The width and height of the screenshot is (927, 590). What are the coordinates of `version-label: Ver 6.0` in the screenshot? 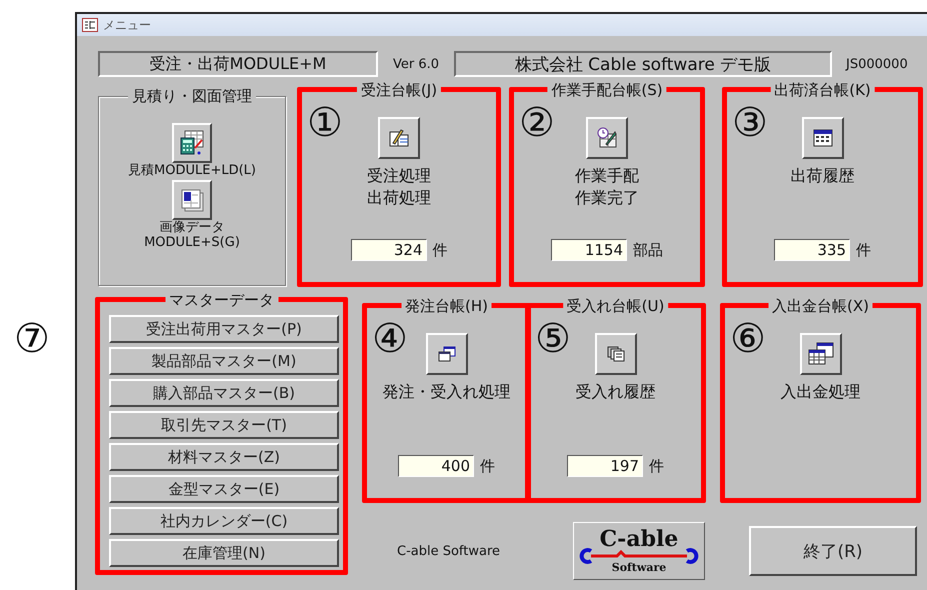 It's located at (416, 64).